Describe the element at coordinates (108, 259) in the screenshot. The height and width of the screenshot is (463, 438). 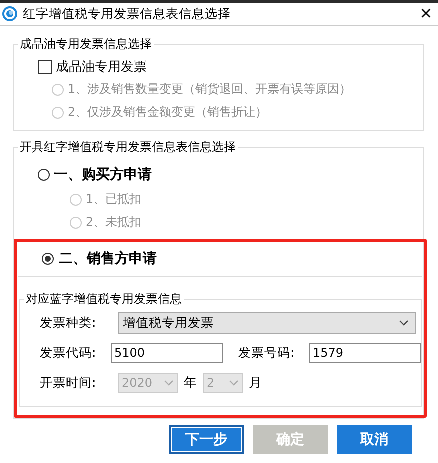
I see `option-label: 二、销售方申请` at that location.